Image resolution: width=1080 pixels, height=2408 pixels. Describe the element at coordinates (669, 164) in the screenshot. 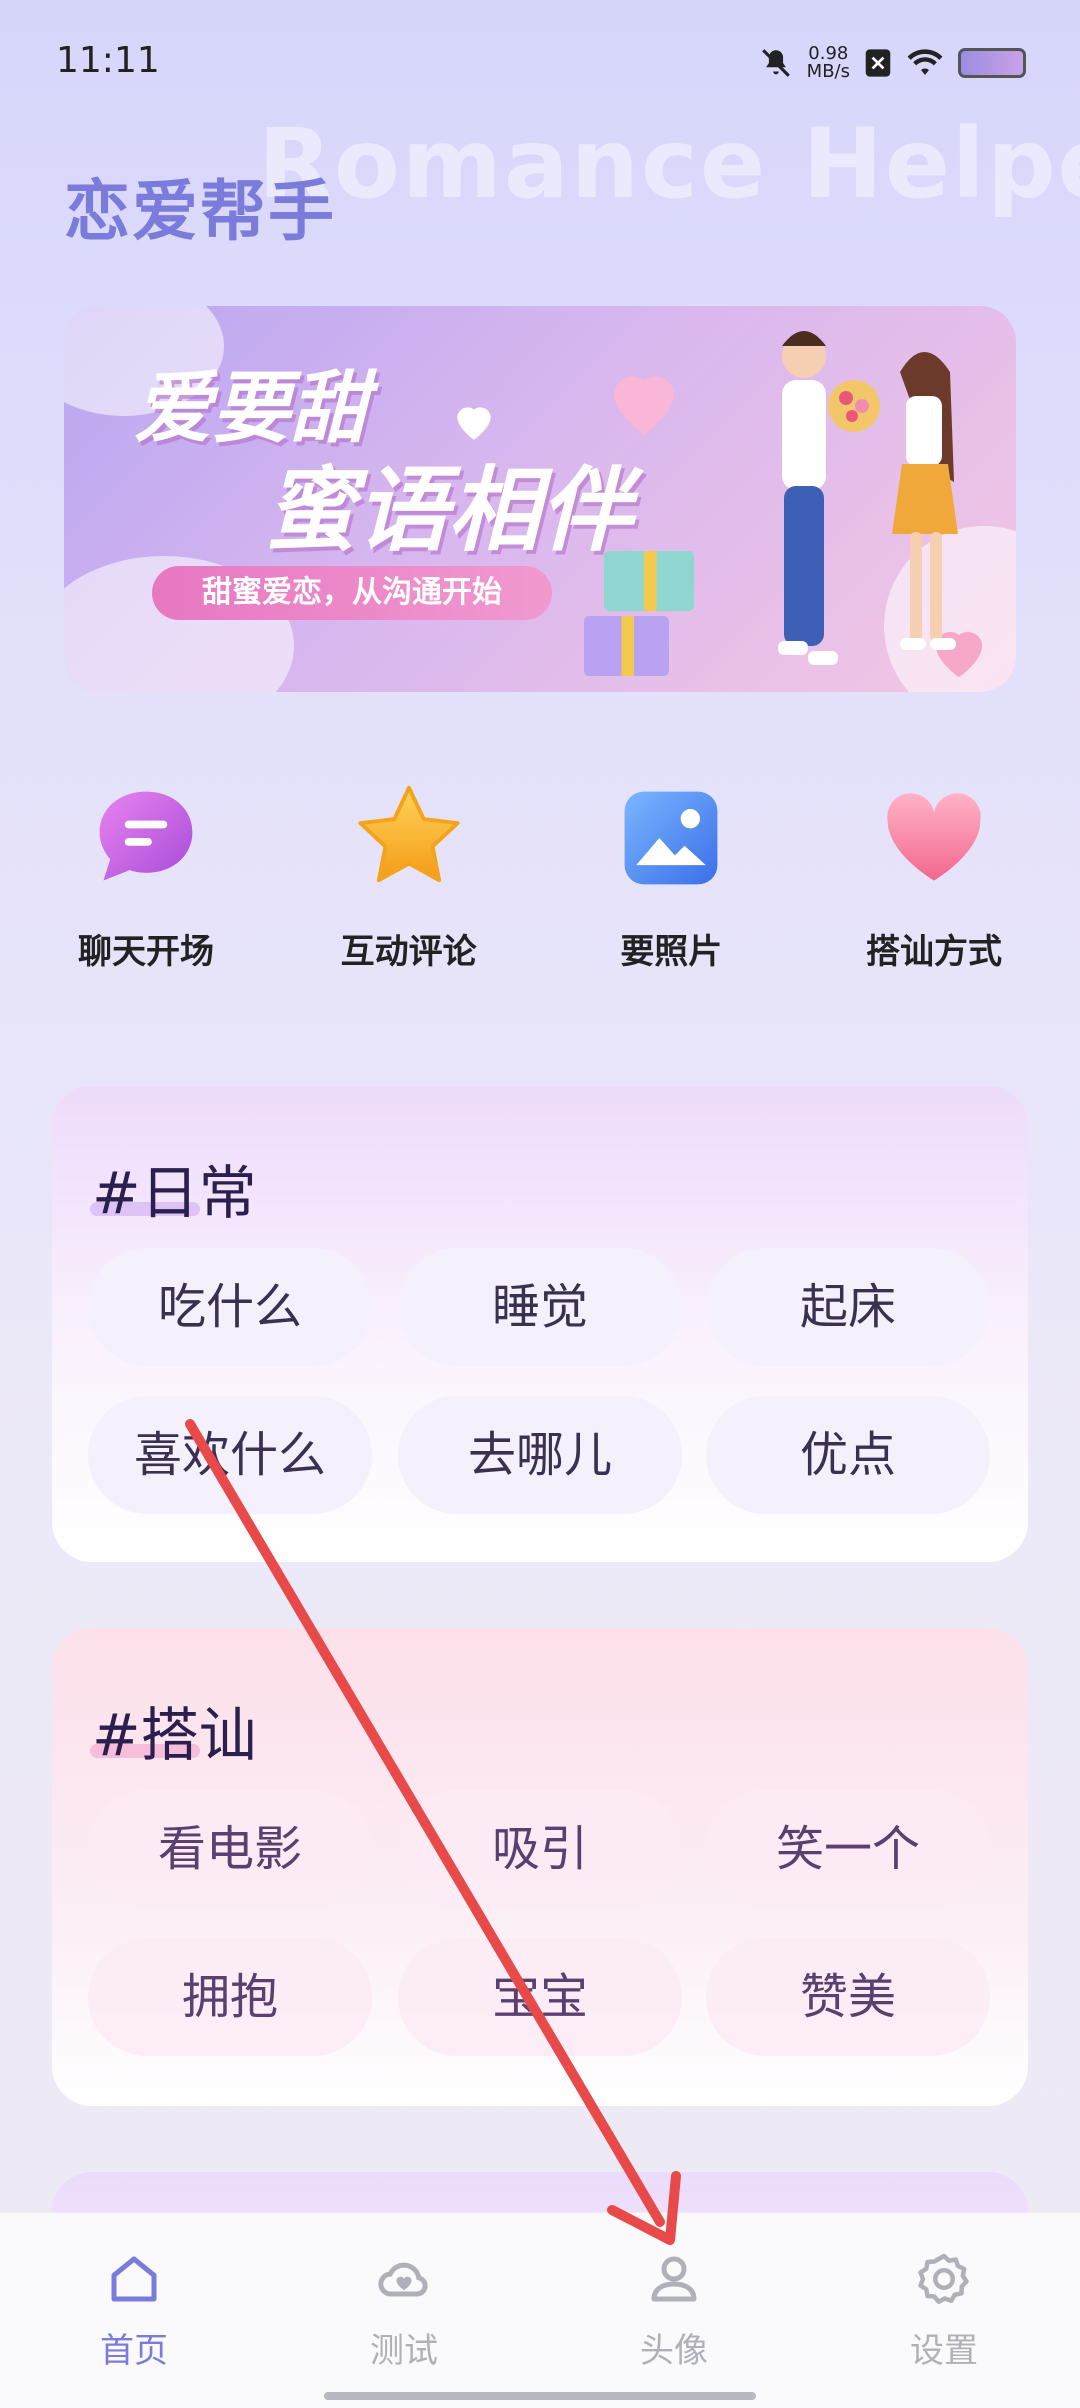

I see `header-watermark: Romance Helper` at that location.